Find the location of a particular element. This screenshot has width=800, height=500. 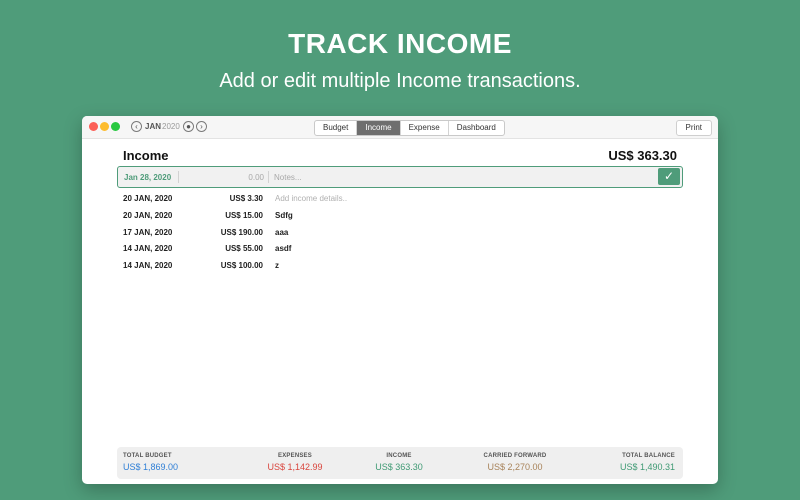

transaction-date: 17 JAN, 2020 is located at coordinates (148, 232).